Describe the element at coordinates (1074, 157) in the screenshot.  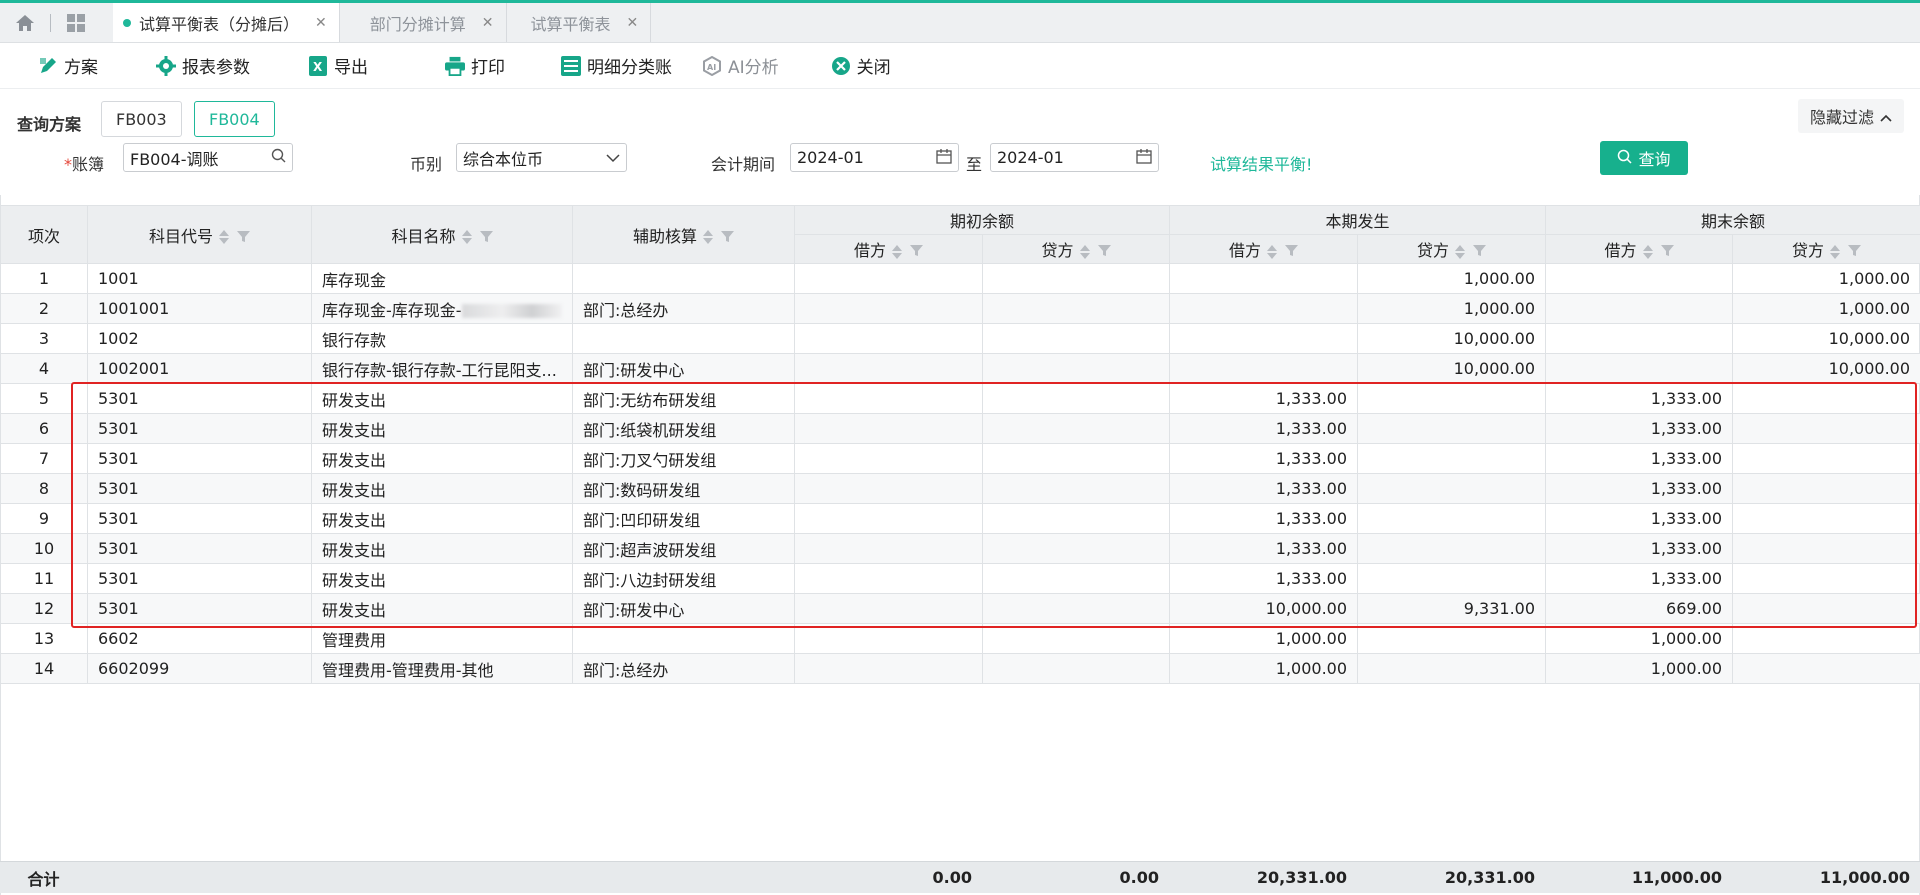
I see `period-to-input: 2024-01` at that location.